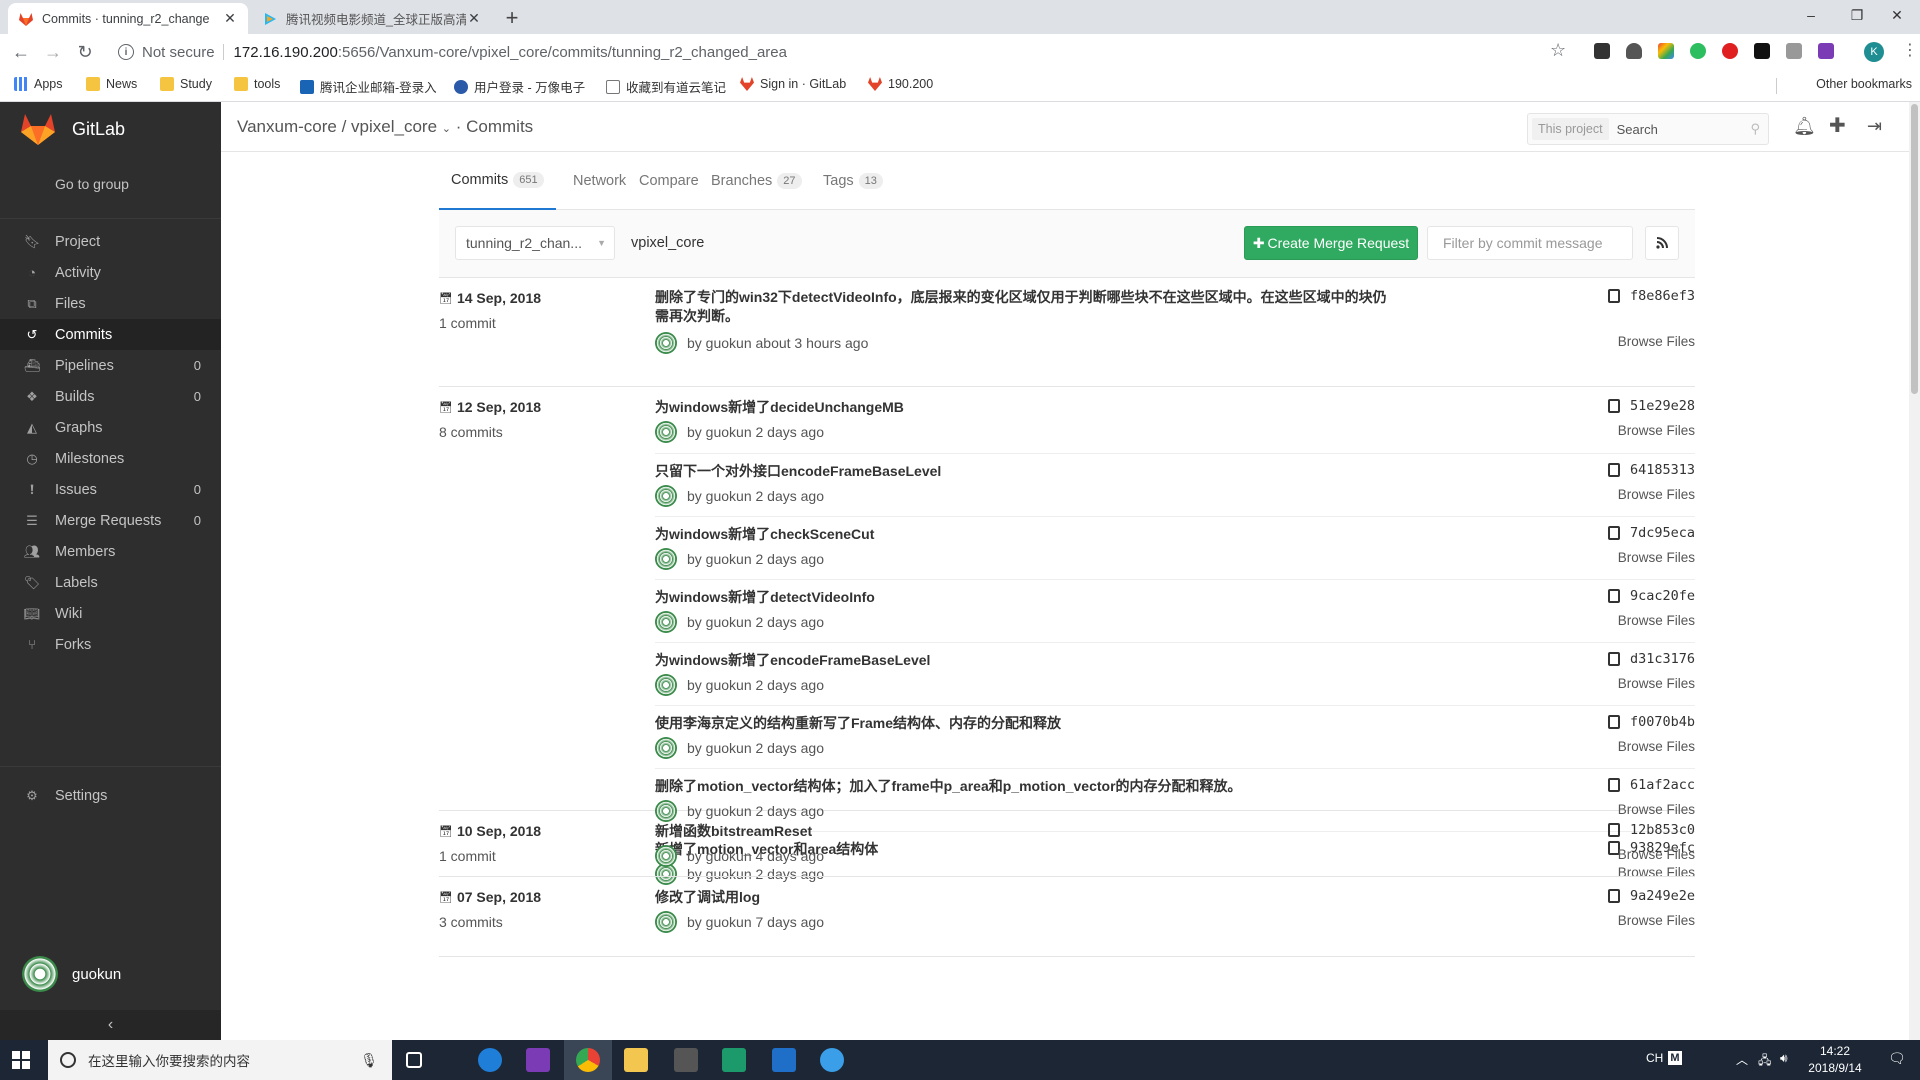 The width and height of the screenshot is (1920, 1080). I want to click on commit-sha: d31c3176, so click(1651, 659).